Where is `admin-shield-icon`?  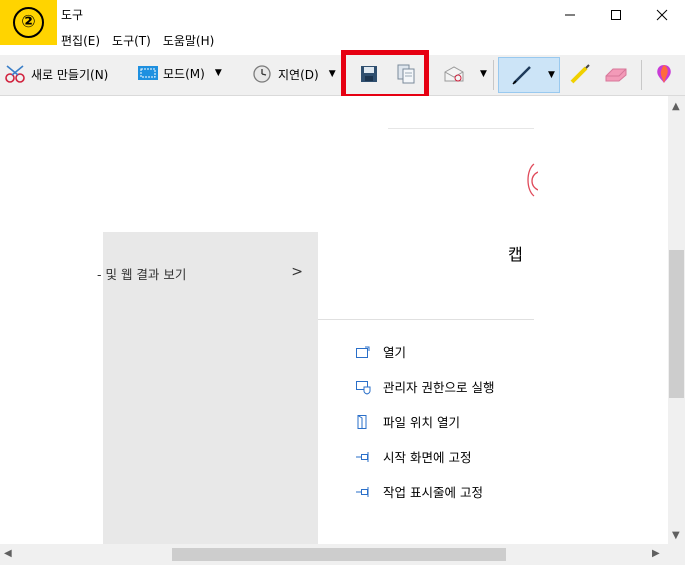 admin-shield-icon is located at coordinates (363, 387).